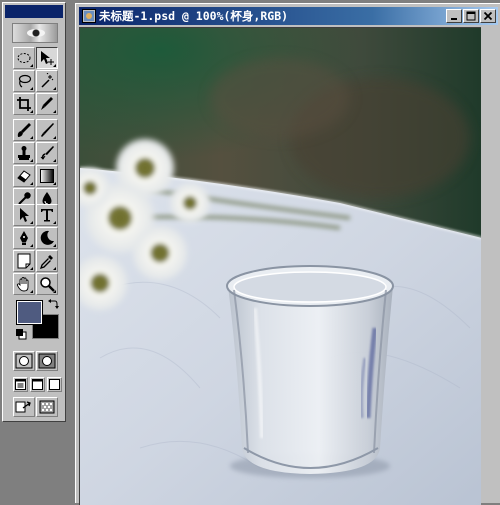 This screenshot has height=505, width=500. I want to click on toolbox-titlebar, so click(34, 11).